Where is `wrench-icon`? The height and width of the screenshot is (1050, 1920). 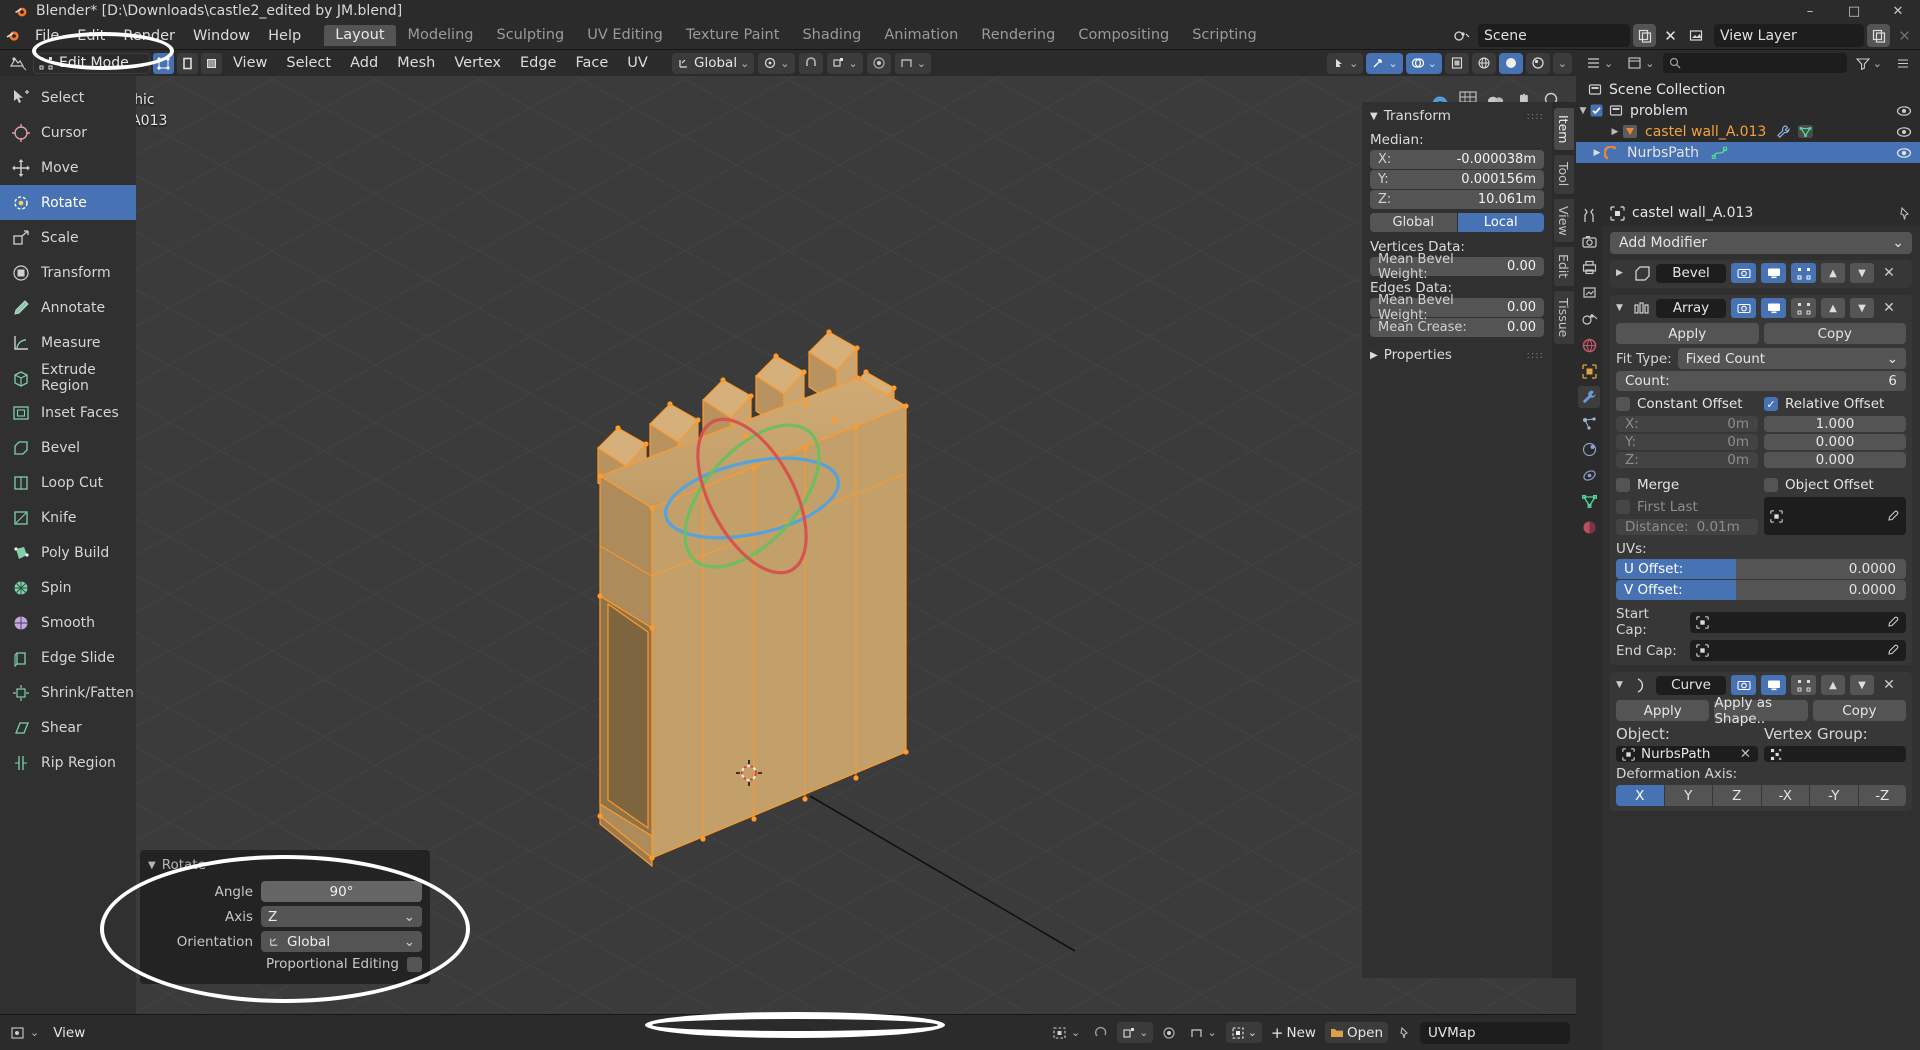
wrench-icon is located at coordinates (1783, 131).